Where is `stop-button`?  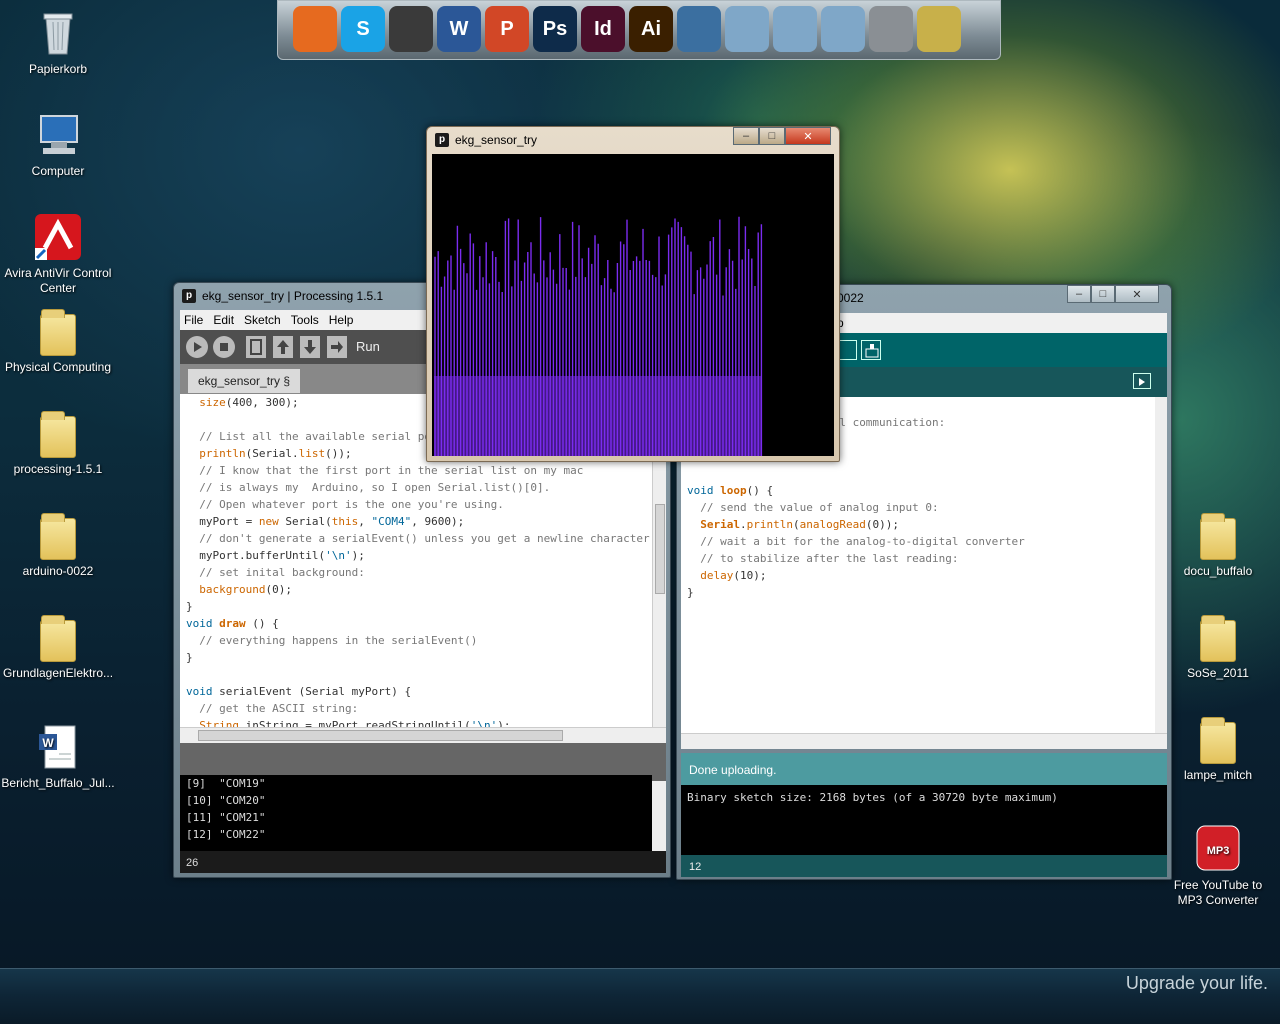 stop-button is located at coordinates (224, 347).